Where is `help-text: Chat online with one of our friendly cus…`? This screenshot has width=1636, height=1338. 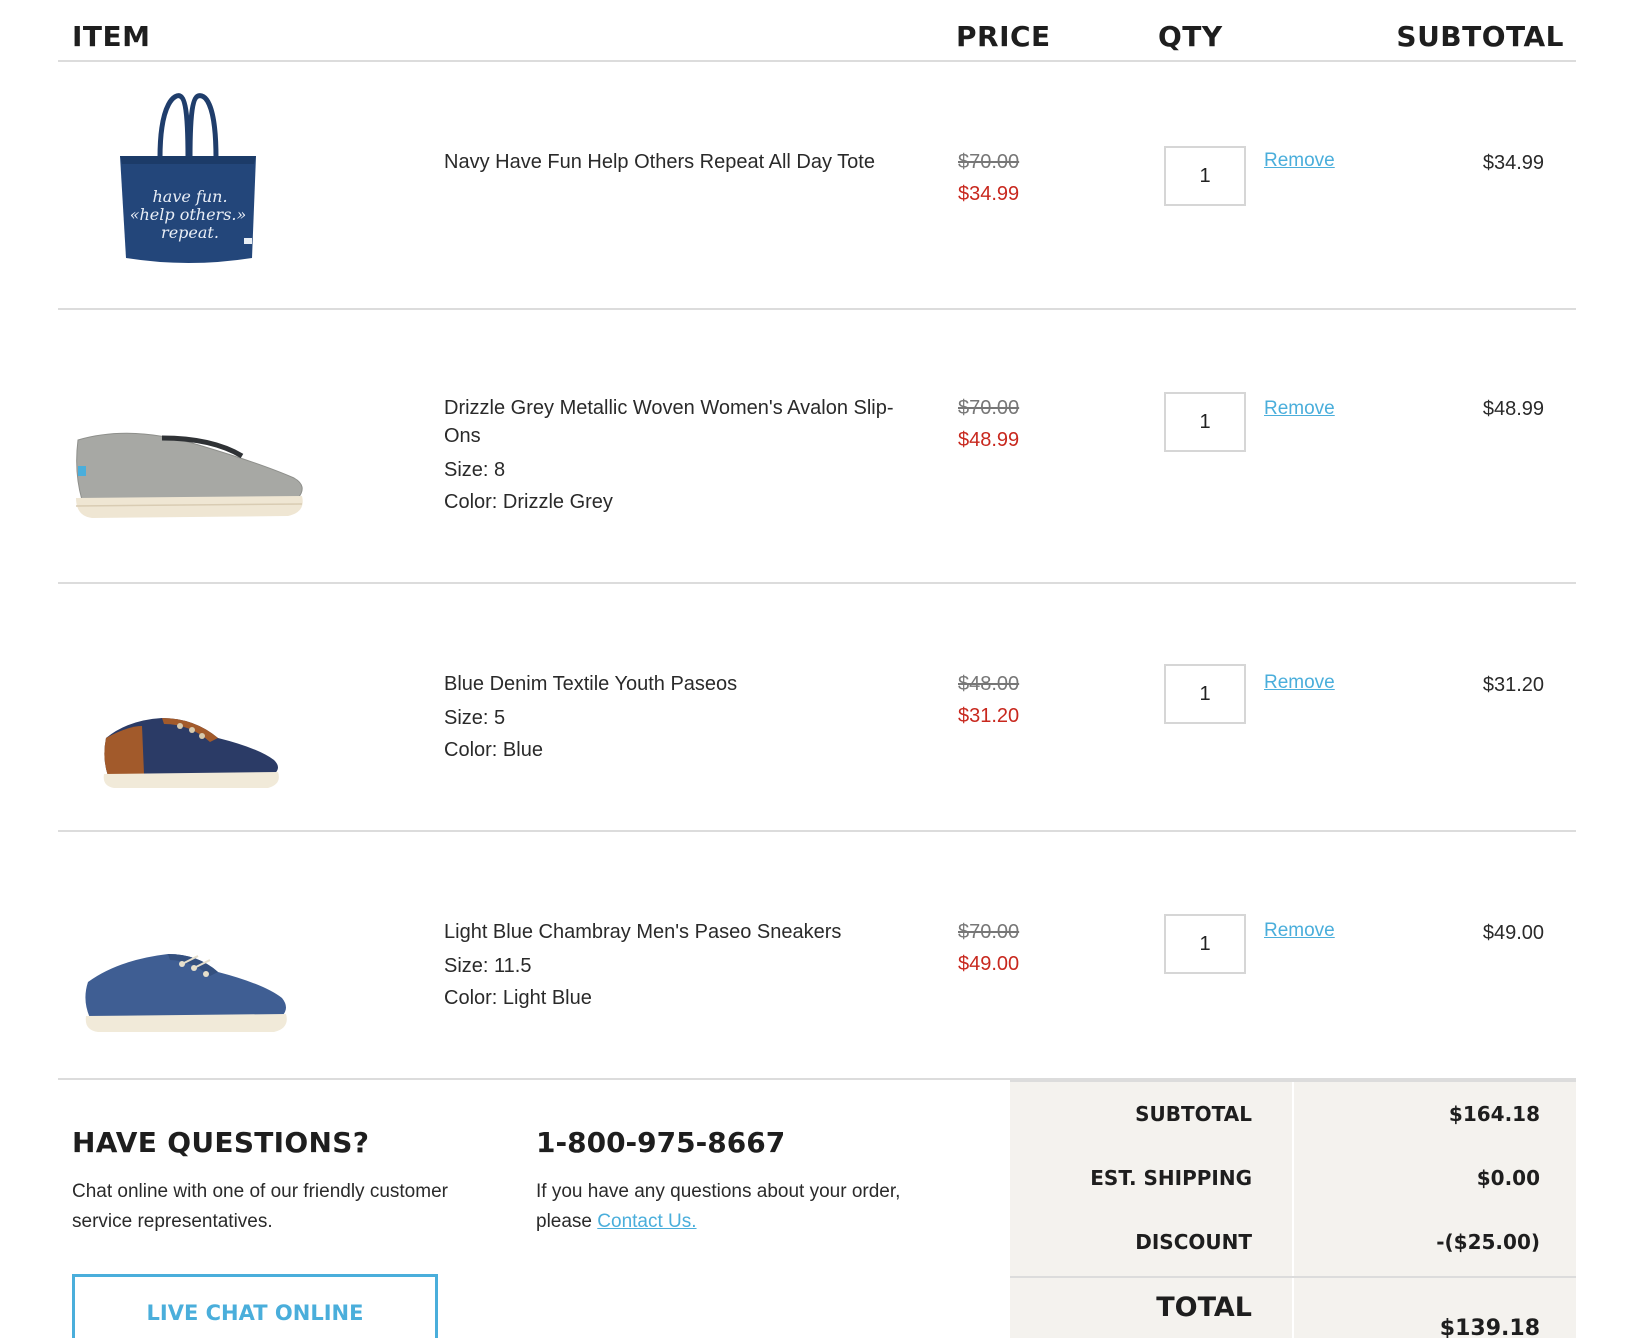 help-text: Chat online with one of our friendly cus… is located at coordinates (260, 1206).